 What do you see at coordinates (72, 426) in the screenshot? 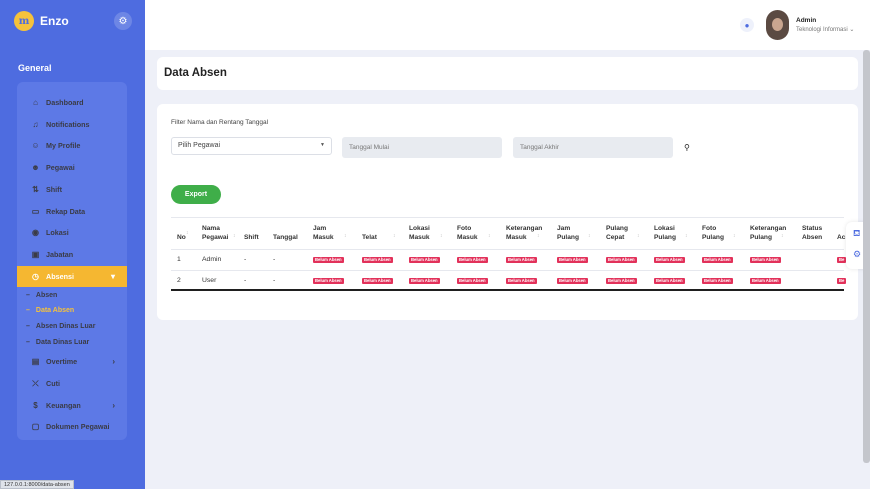
I see `sidebar-item-dokumen-pegawai: ▢ Dokumen Pegawai` at bounding box center [72, 426].